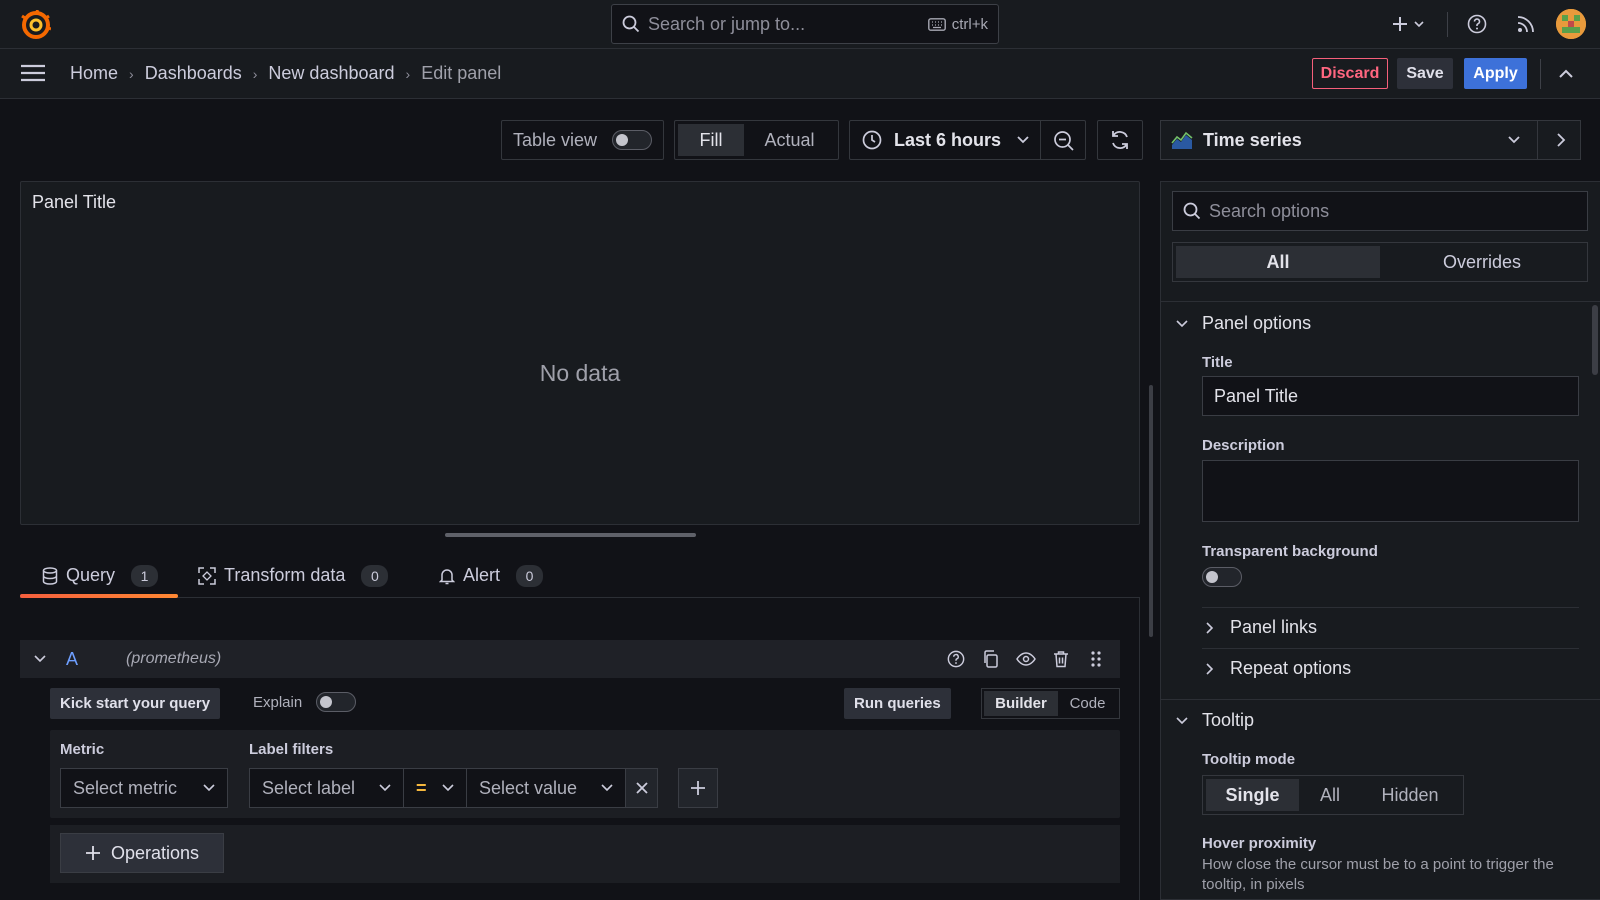 This screenshot has height=900, width=1600. I want to click on close-icon, so click(641, 788).